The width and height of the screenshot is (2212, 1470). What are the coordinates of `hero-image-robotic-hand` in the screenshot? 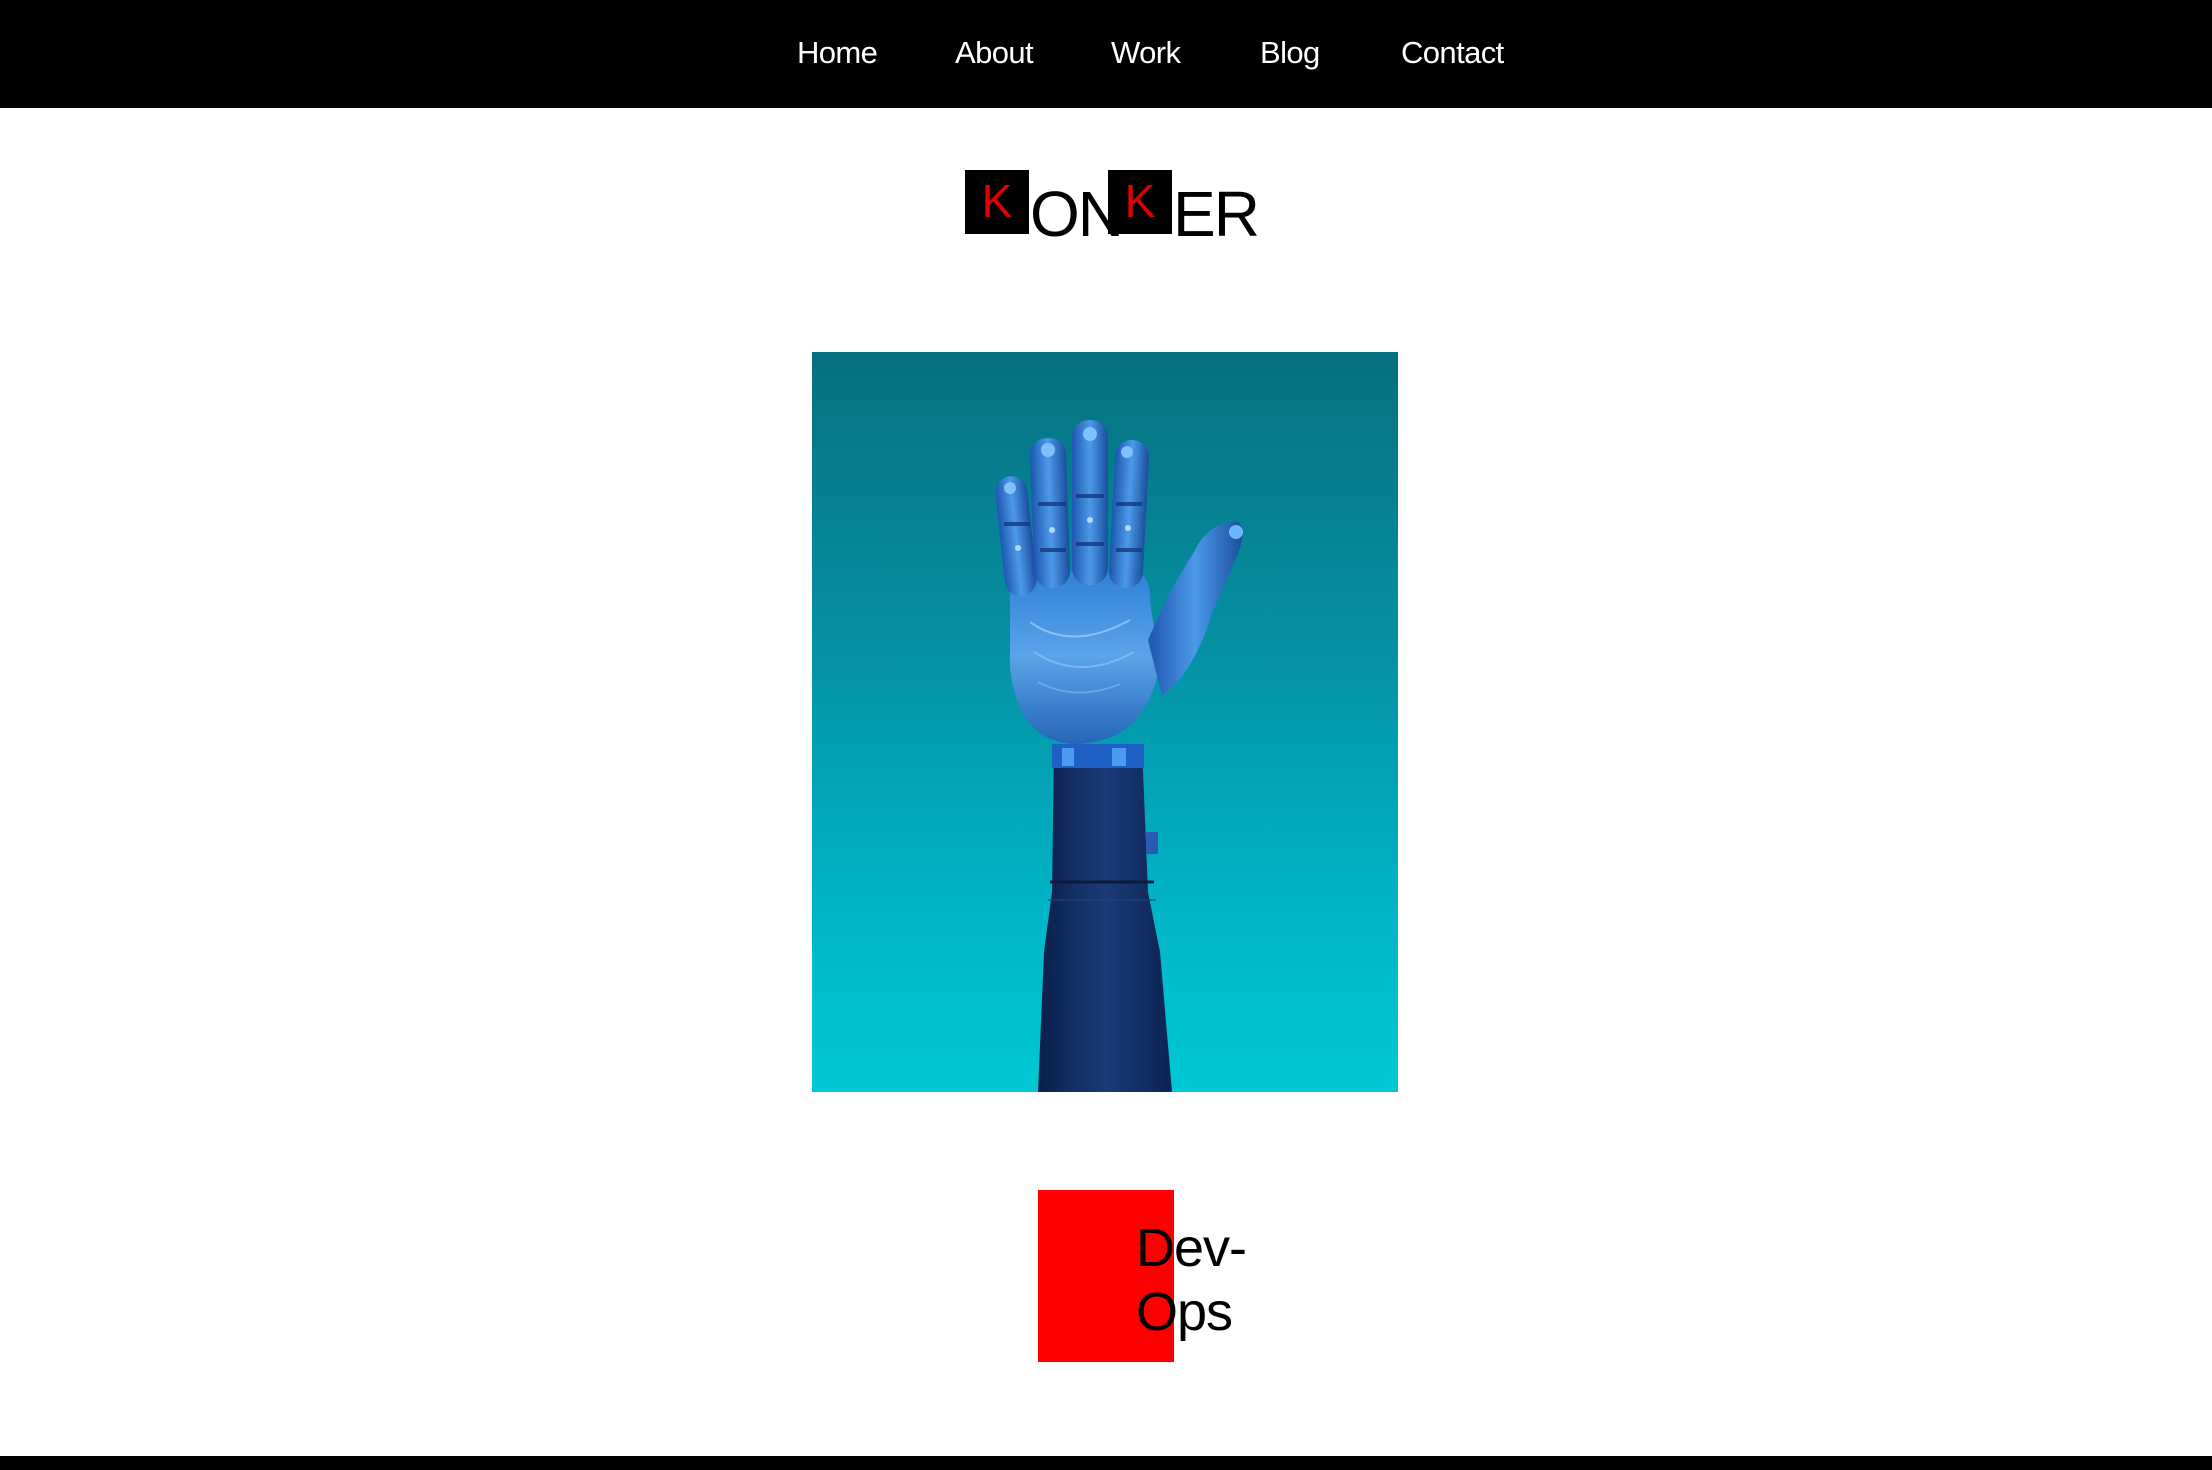 It's located at (1105, 722).